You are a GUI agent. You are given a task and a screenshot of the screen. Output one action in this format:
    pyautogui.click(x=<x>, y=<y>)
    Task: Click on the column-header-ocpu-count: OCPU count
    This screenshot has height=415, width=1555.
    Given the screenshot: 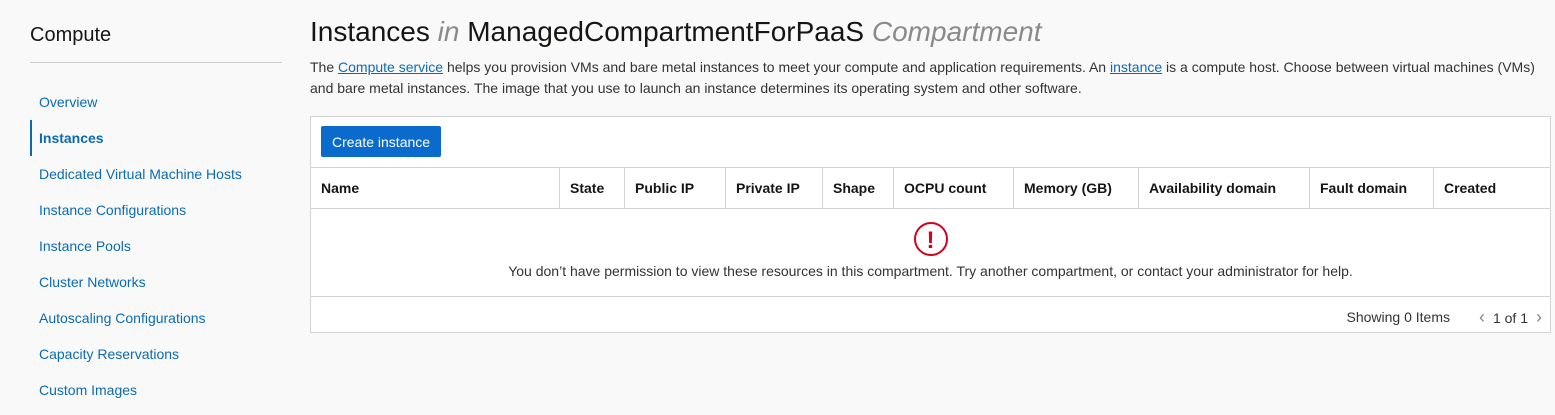 What is the action you would take?
    pyautogui.click(x=953, y=188)
    